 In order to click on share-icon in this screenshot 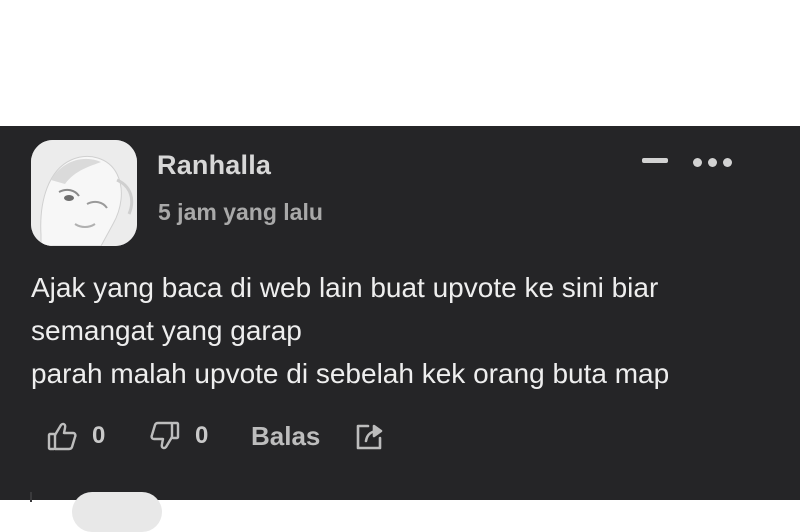, I will do `click(370, 436)`.